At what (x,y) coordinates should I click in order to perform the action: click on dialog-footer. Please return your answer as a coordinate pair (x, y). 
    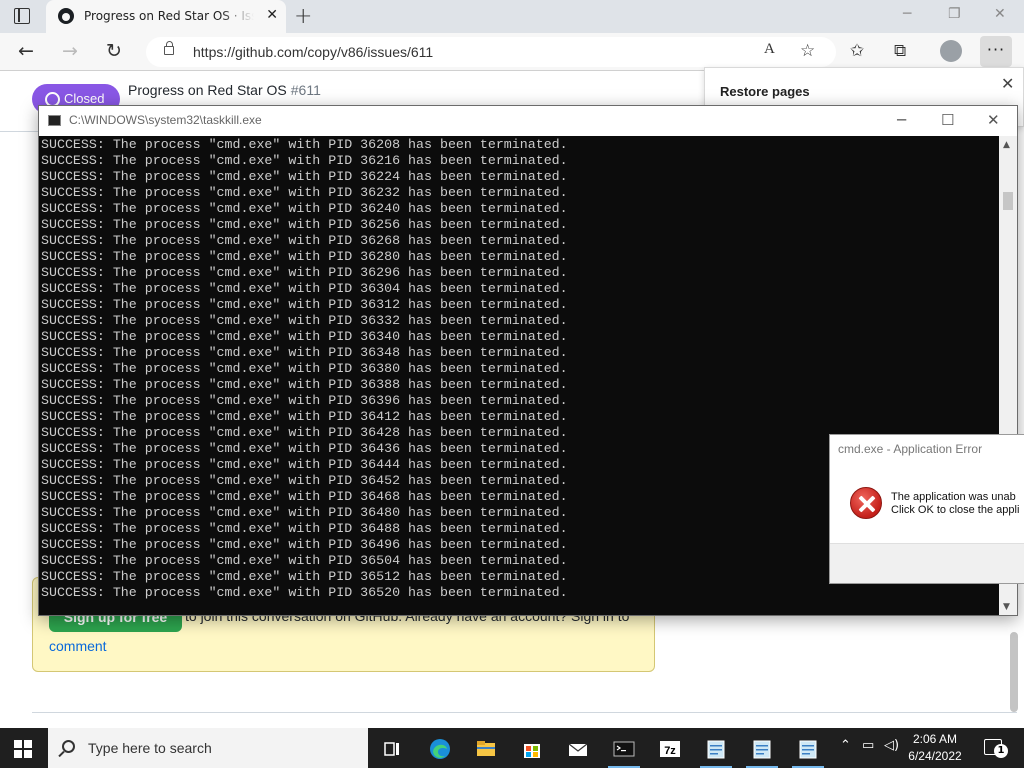
    Looking at the image, I should click on (927, 563).